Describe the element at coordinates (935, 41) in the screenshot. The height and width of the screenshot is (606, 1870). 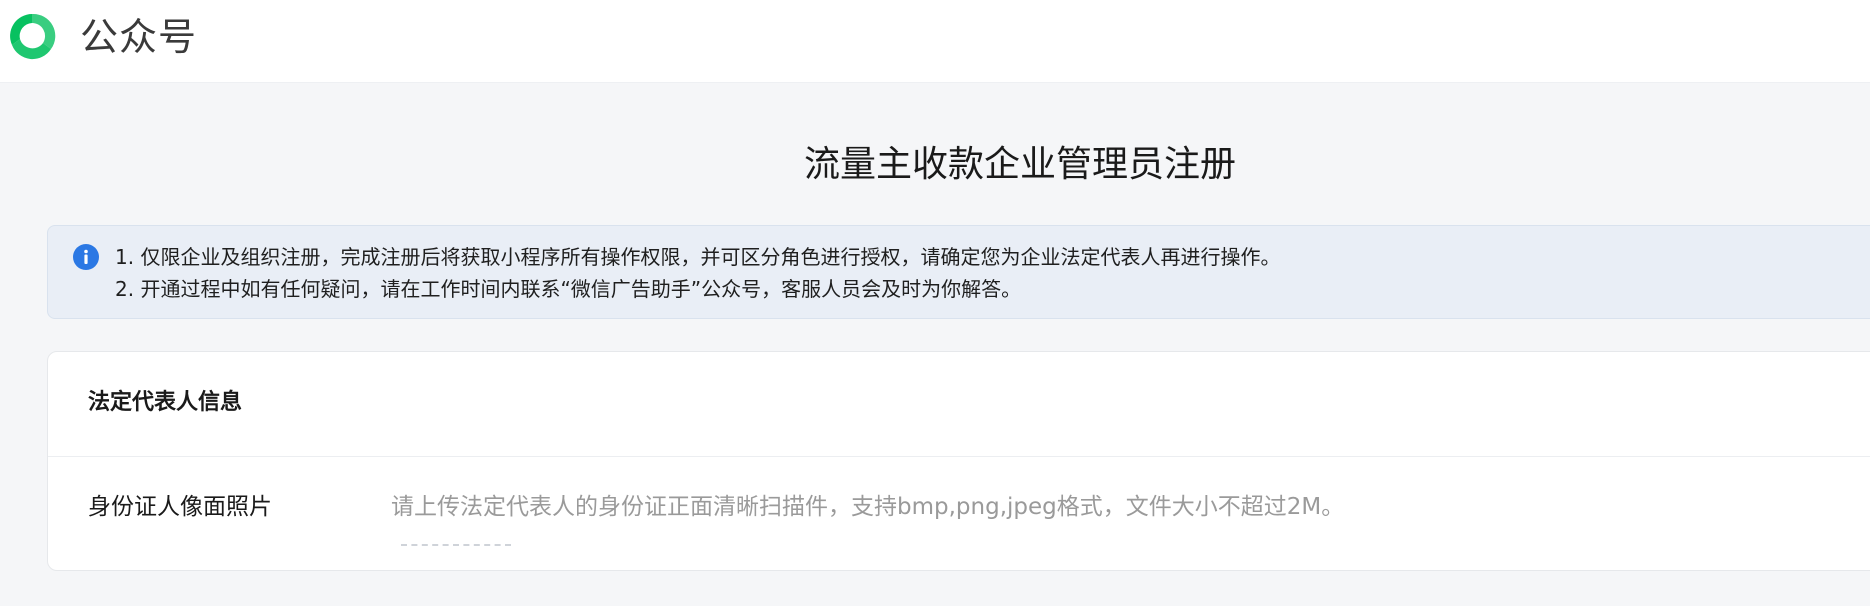
I see `top-header: 公众号` at that location.